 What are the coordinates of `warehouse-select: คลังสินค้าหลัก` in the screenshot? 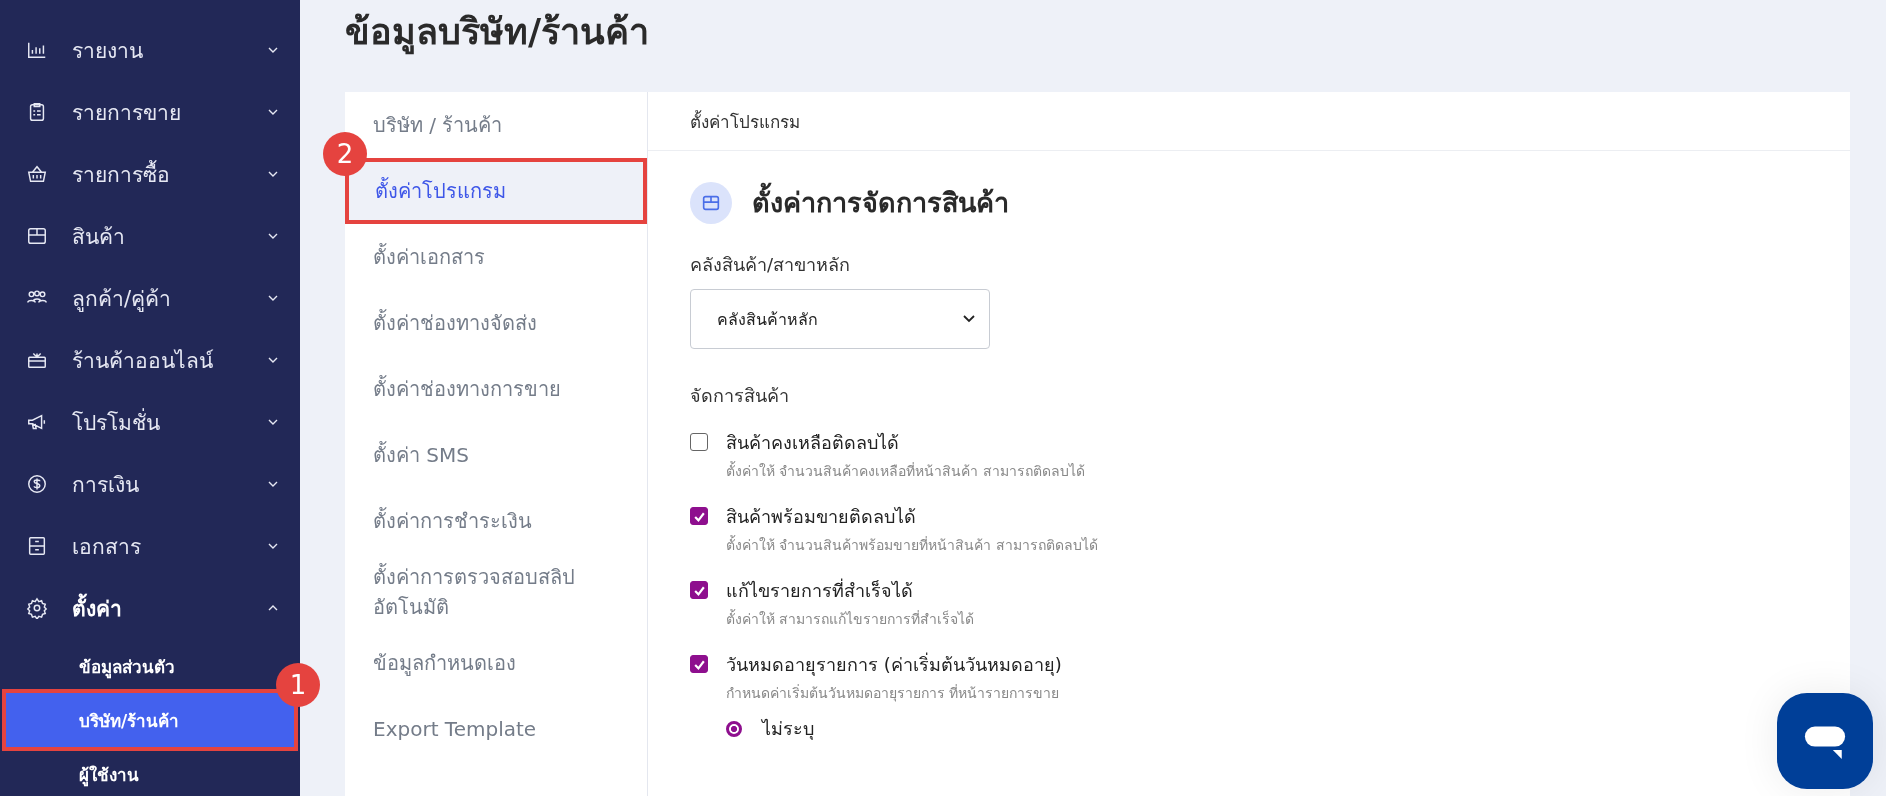 It's located at (840, 319).